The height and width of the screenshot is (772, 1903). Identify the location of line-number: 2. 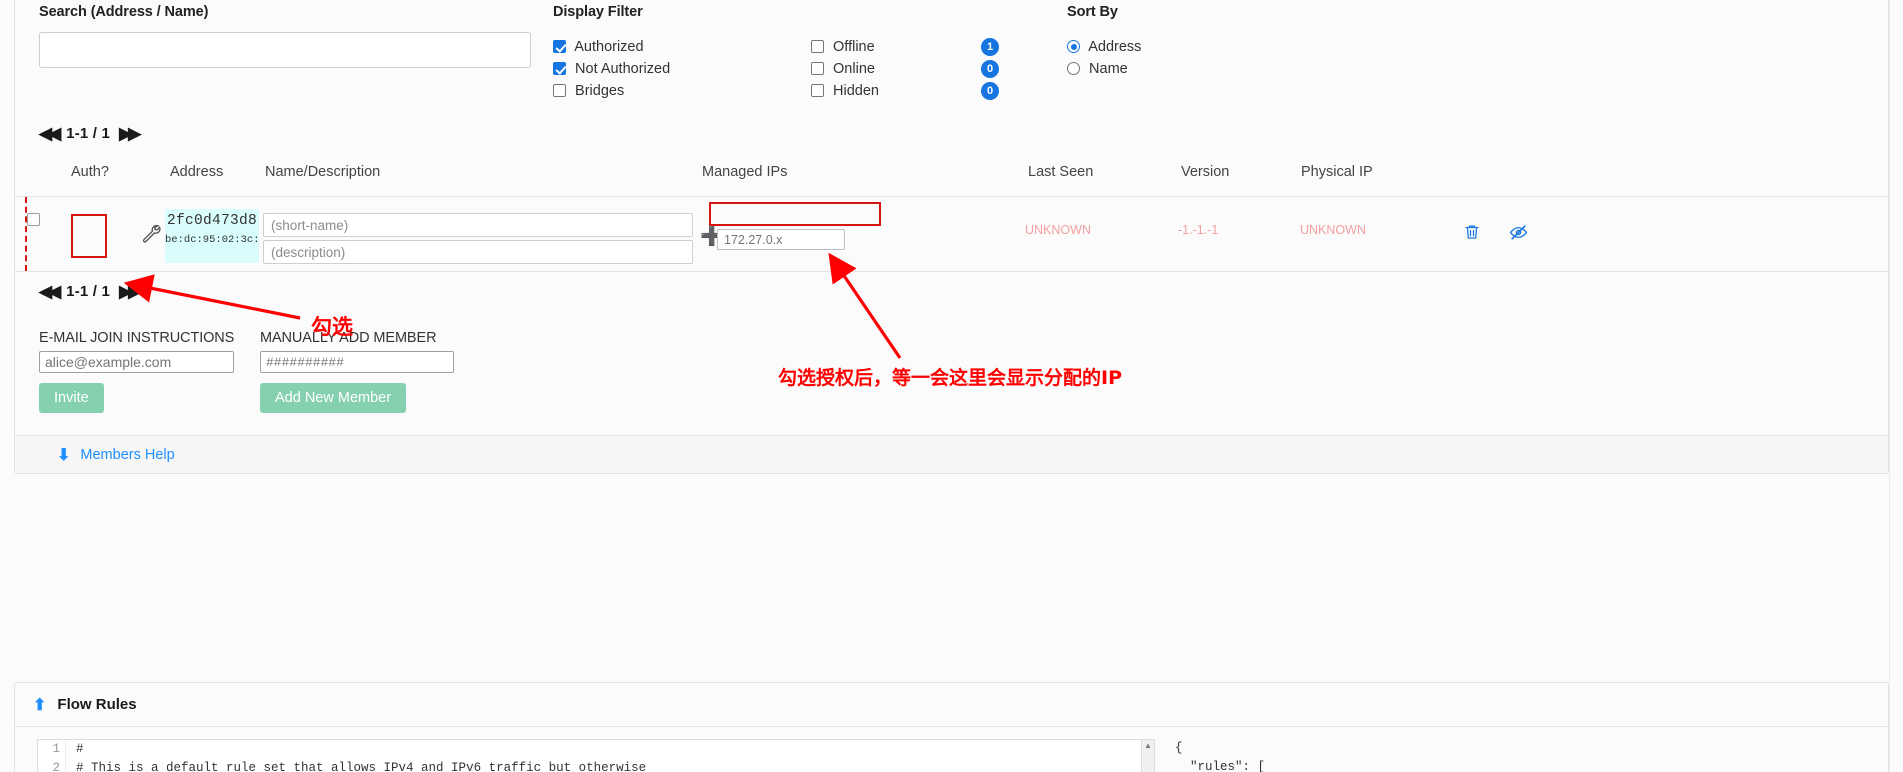
(52, 765).